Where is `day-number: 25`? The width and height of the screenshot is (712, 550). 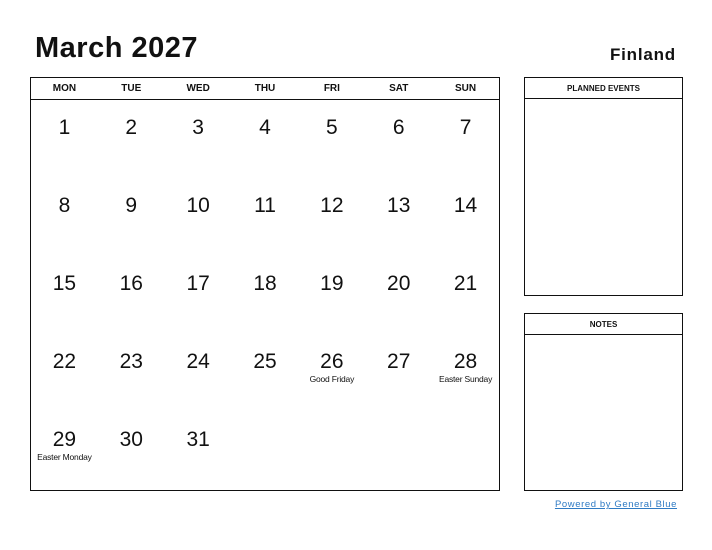
day-number: 25 is located at coordinates (265, 361).